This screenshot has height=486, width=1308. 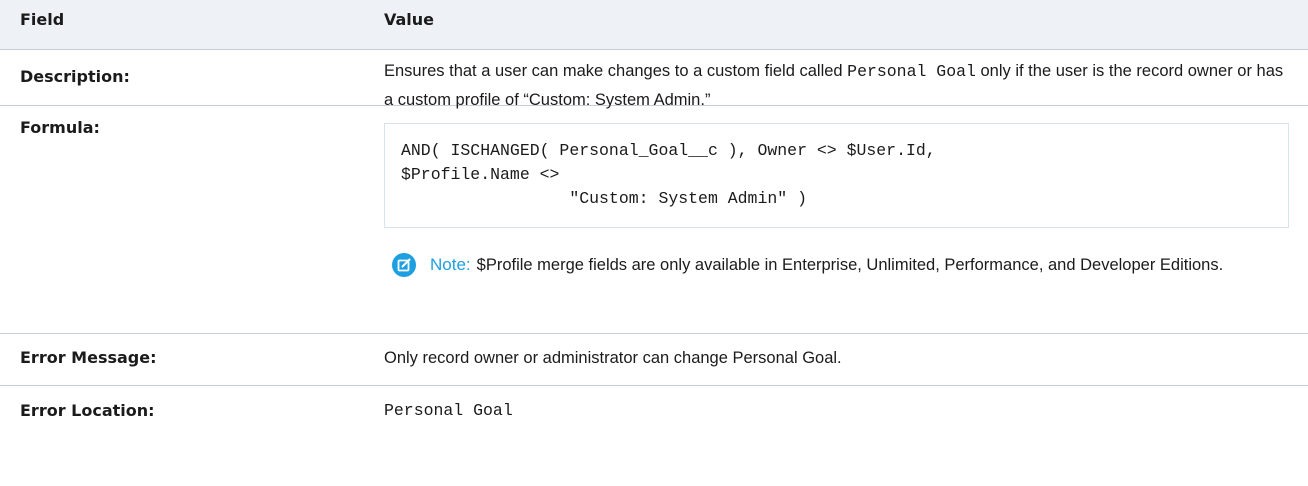 What do you see at coordinates (75, 76) in the screenshot?
I see `description-label: Description:` at bounding box center [75, 76].